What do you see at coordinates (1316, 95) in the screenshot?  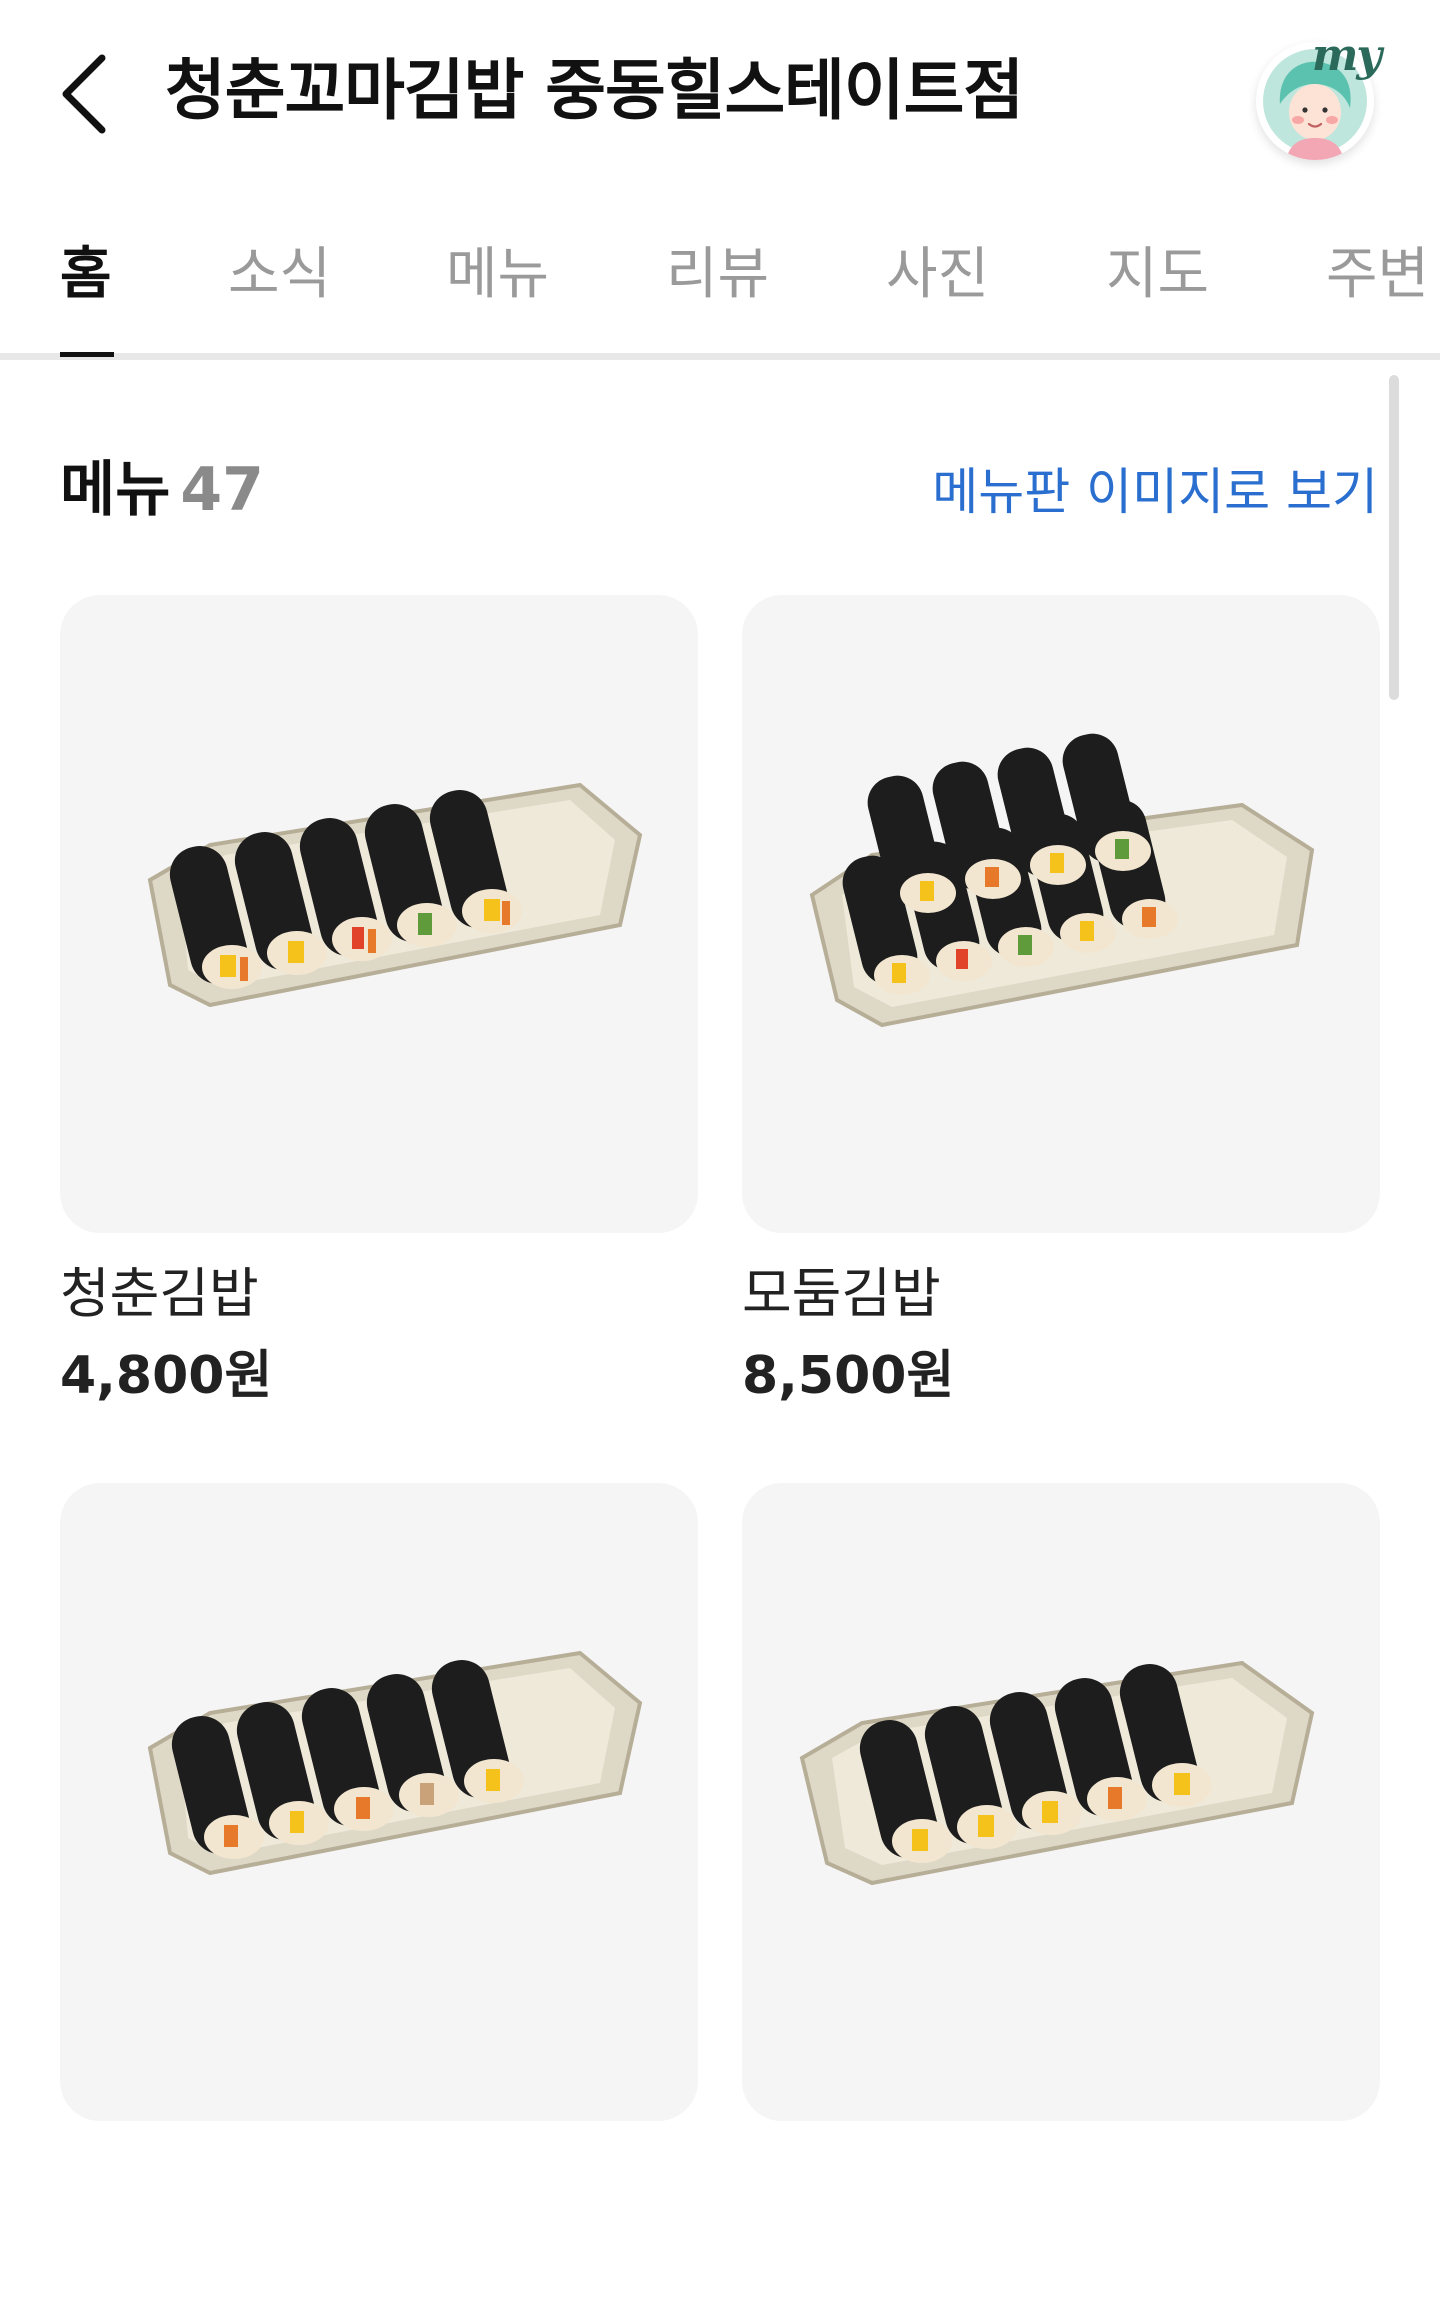 I see `my-page-button: my` at bounding box center [1316, 95].